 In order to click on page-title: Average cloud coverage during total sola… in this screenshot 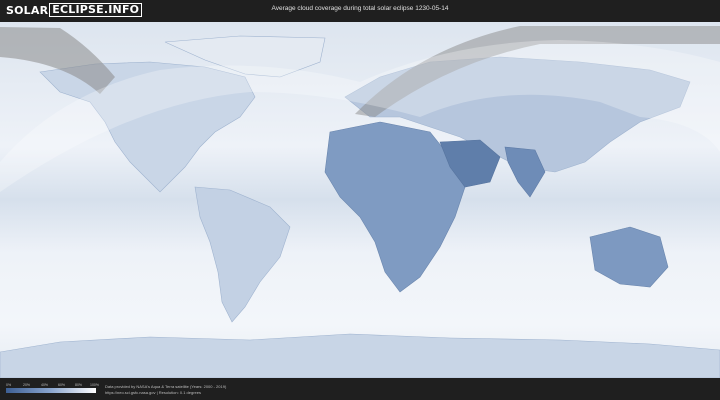, I will do `click(360, 8)`.